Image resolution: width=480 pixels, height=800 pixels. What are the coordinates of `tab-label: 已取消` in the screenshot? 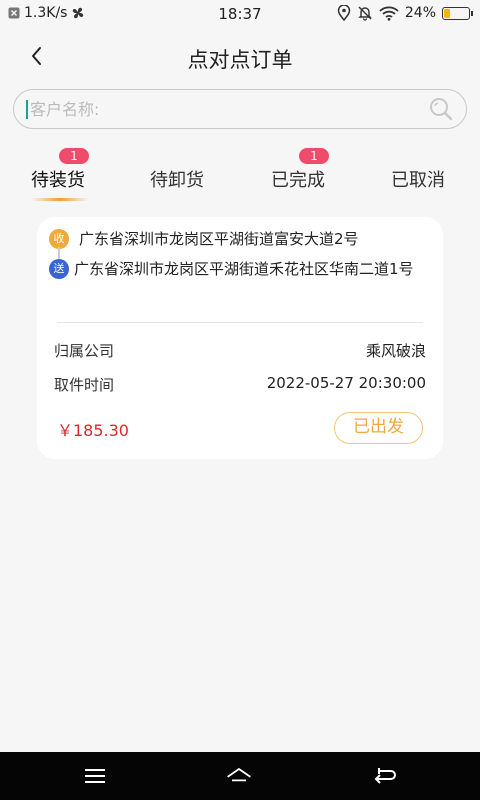 It's located at (418, 180).